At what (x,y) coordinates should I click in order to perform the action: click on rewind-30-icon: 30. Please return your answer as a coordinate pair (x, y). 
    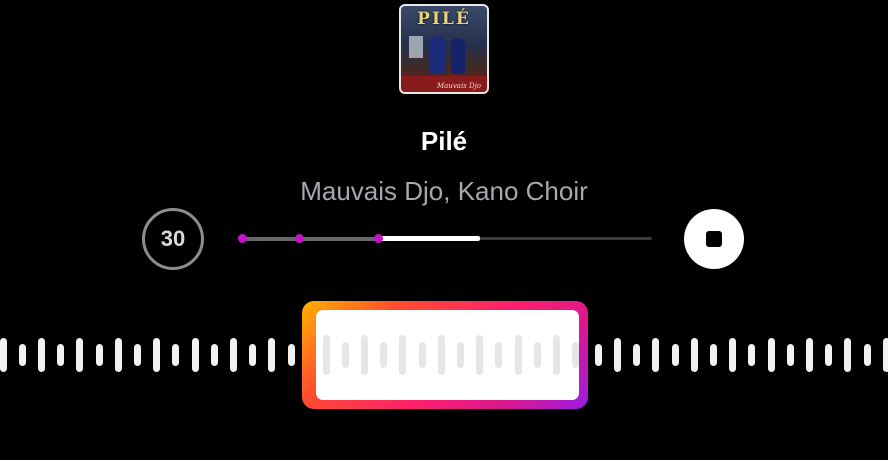
    Looking at the image, I should click on (173, 238).